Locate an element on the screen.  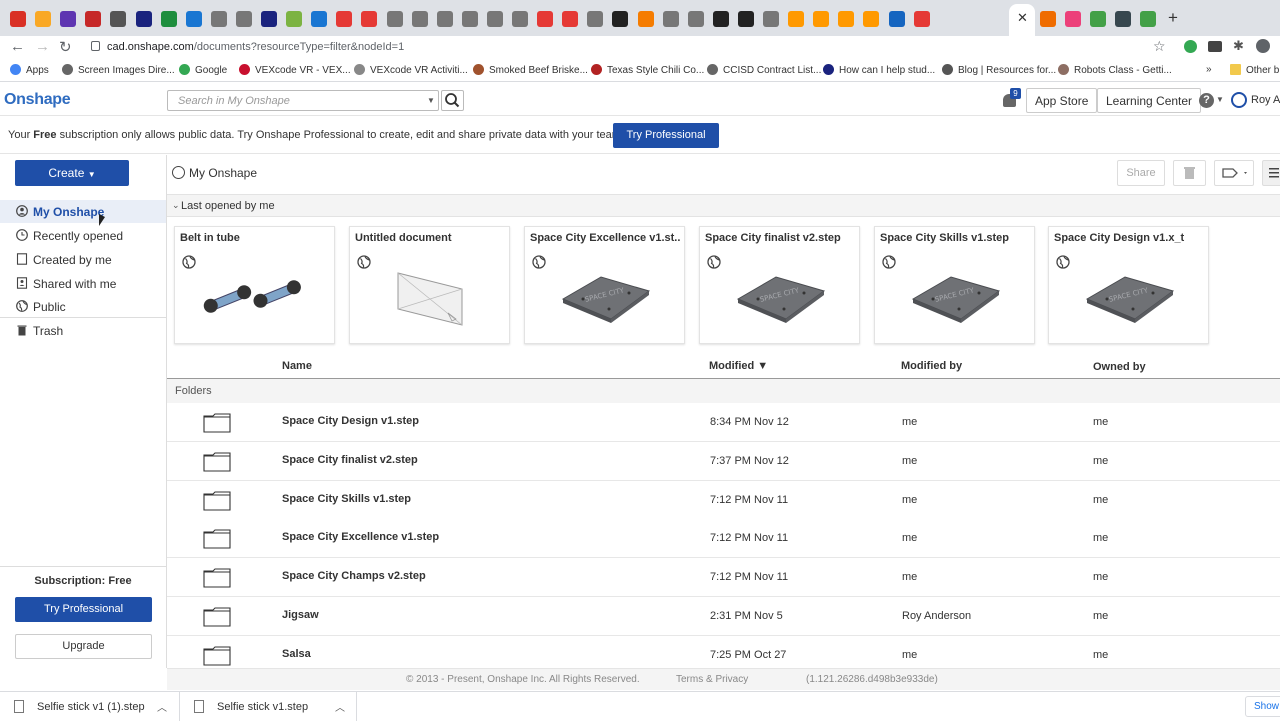
terms-link: Terms & Privacy is located at coordinates (712, 679).